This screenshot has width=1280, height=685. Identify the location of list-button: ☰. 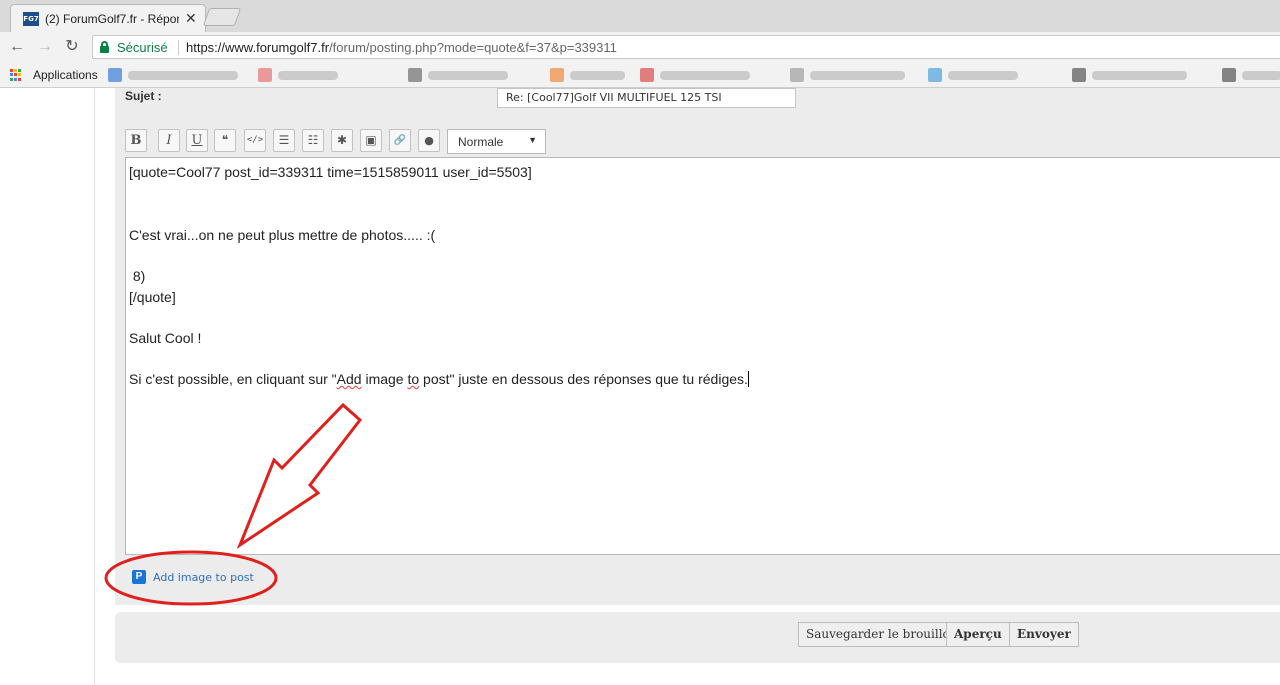
(284, 140).